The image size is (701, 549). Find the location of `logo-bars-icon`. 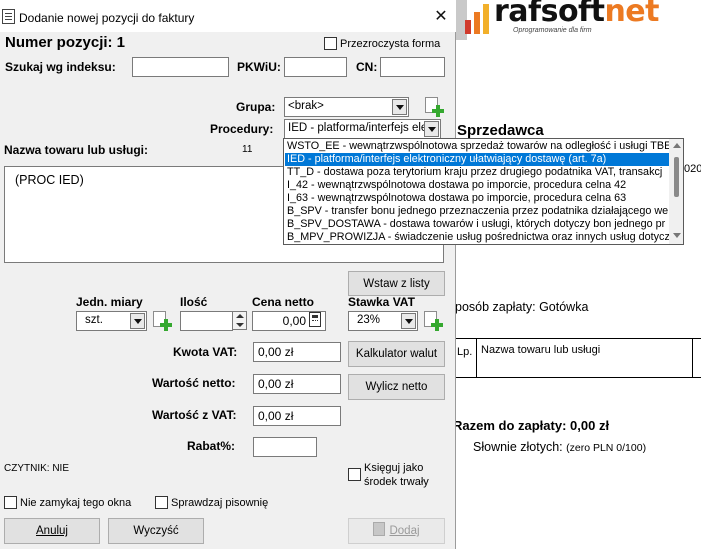

logo-bars-icon is located at coordinates (478, 19).